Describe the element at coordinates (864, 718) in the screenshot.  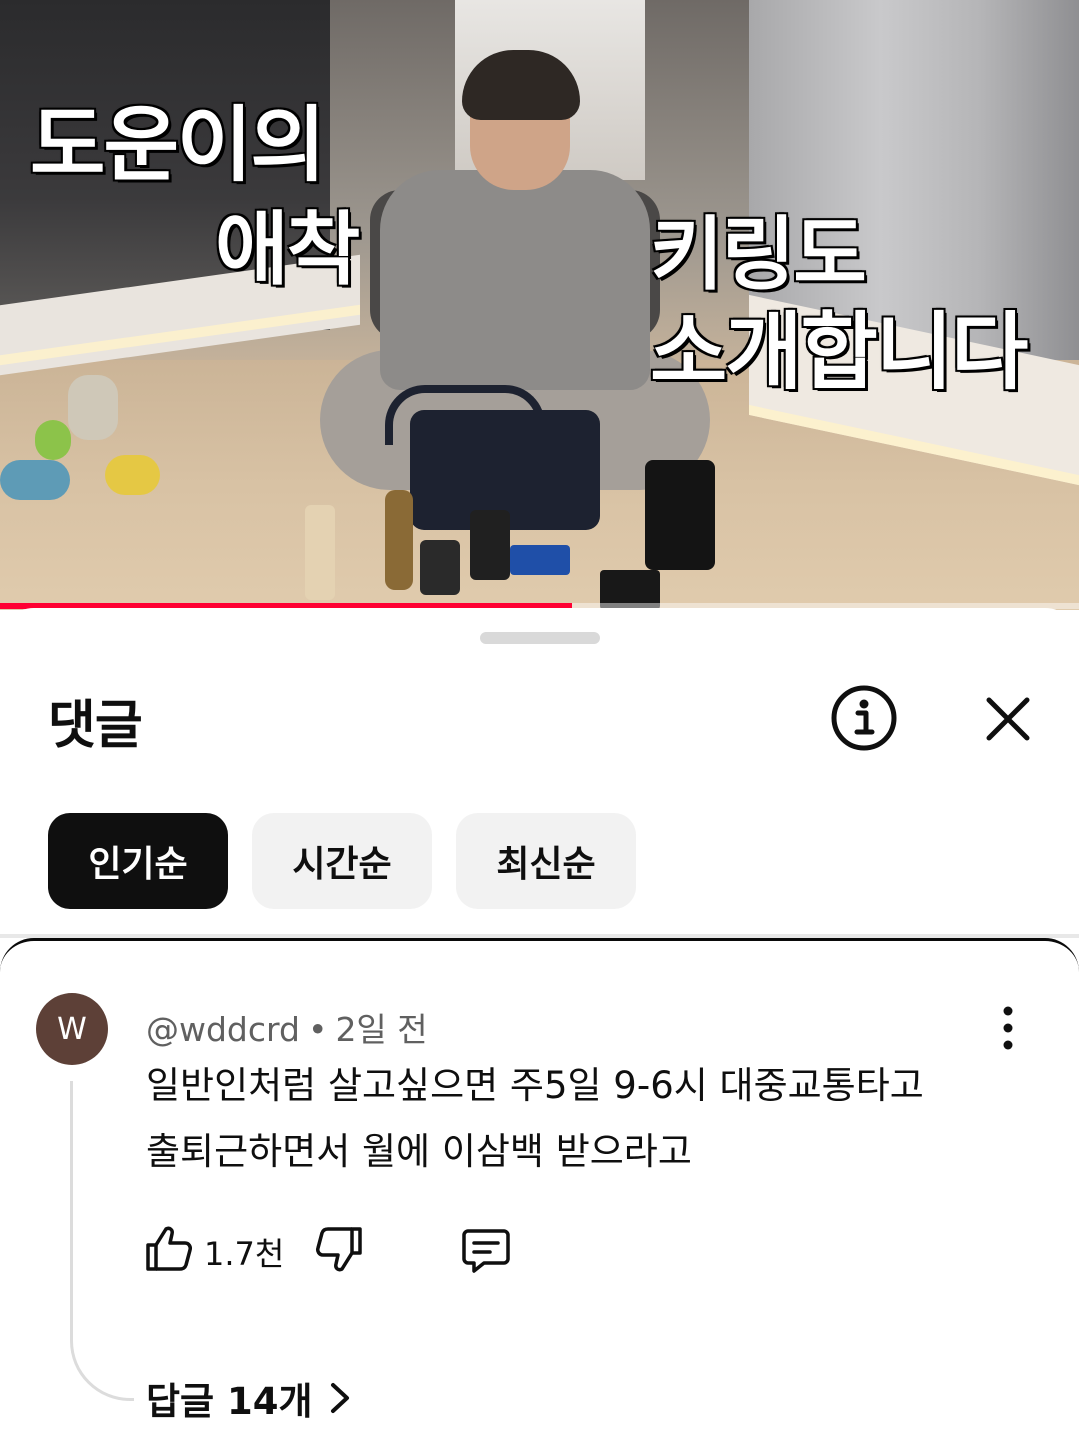
I see `info-icon` at that location.